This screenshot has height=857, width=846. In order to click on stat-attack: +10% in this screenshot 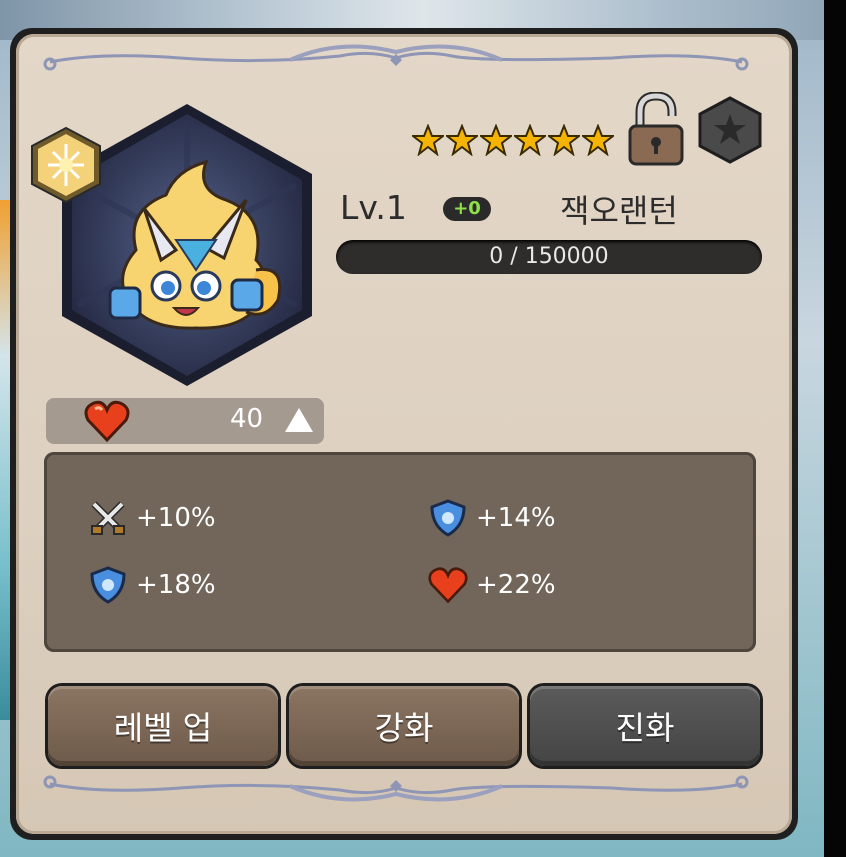, I will do `click(152, 518)`.